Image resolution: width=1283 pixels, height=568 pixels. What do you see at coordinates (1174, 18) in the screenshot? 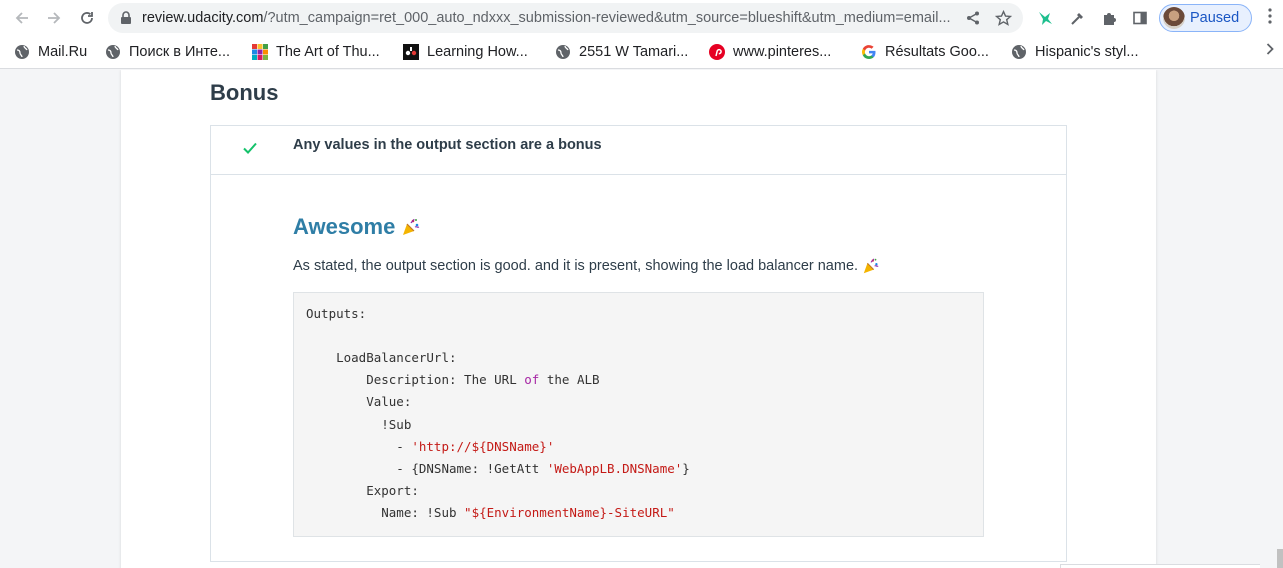
I see `avatar` at bounding box center [1174, 18].